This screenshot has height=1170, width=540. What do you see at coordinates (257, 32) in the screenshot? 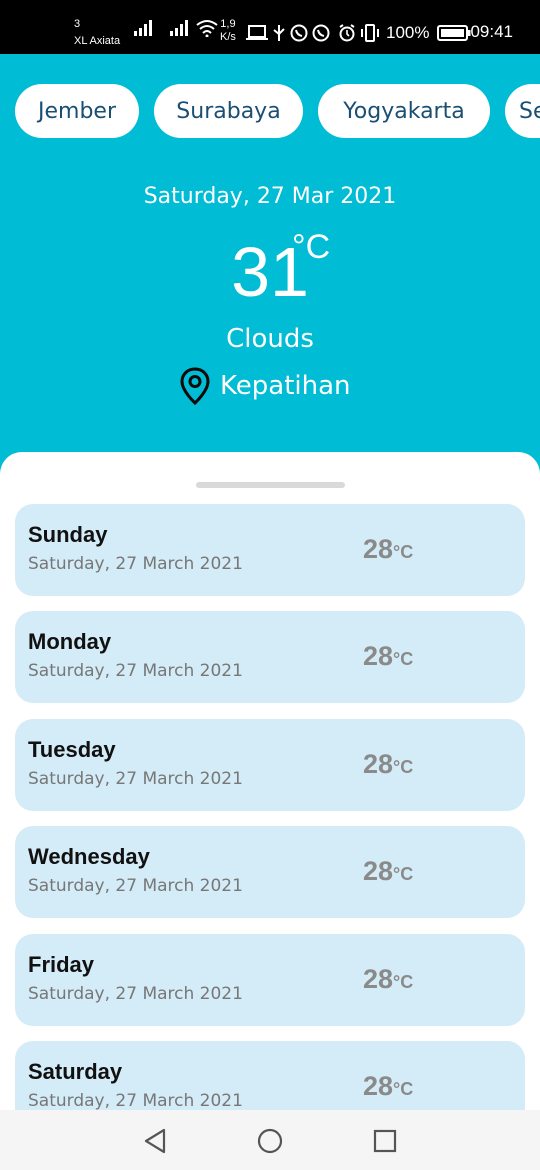
I see `laptop-icon` at bounding box center [257, 32].